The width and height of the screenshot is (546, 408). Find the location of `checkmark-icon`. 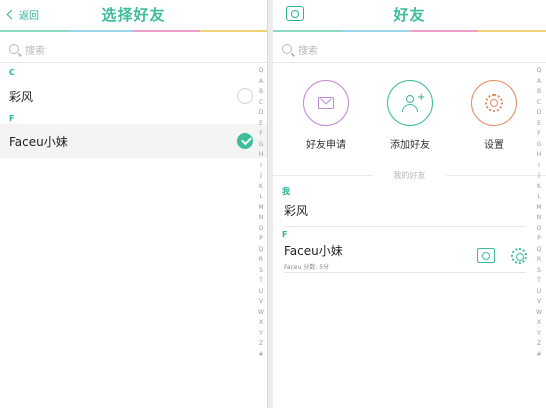

checkmark-icon is located at coordinates (245, 141).